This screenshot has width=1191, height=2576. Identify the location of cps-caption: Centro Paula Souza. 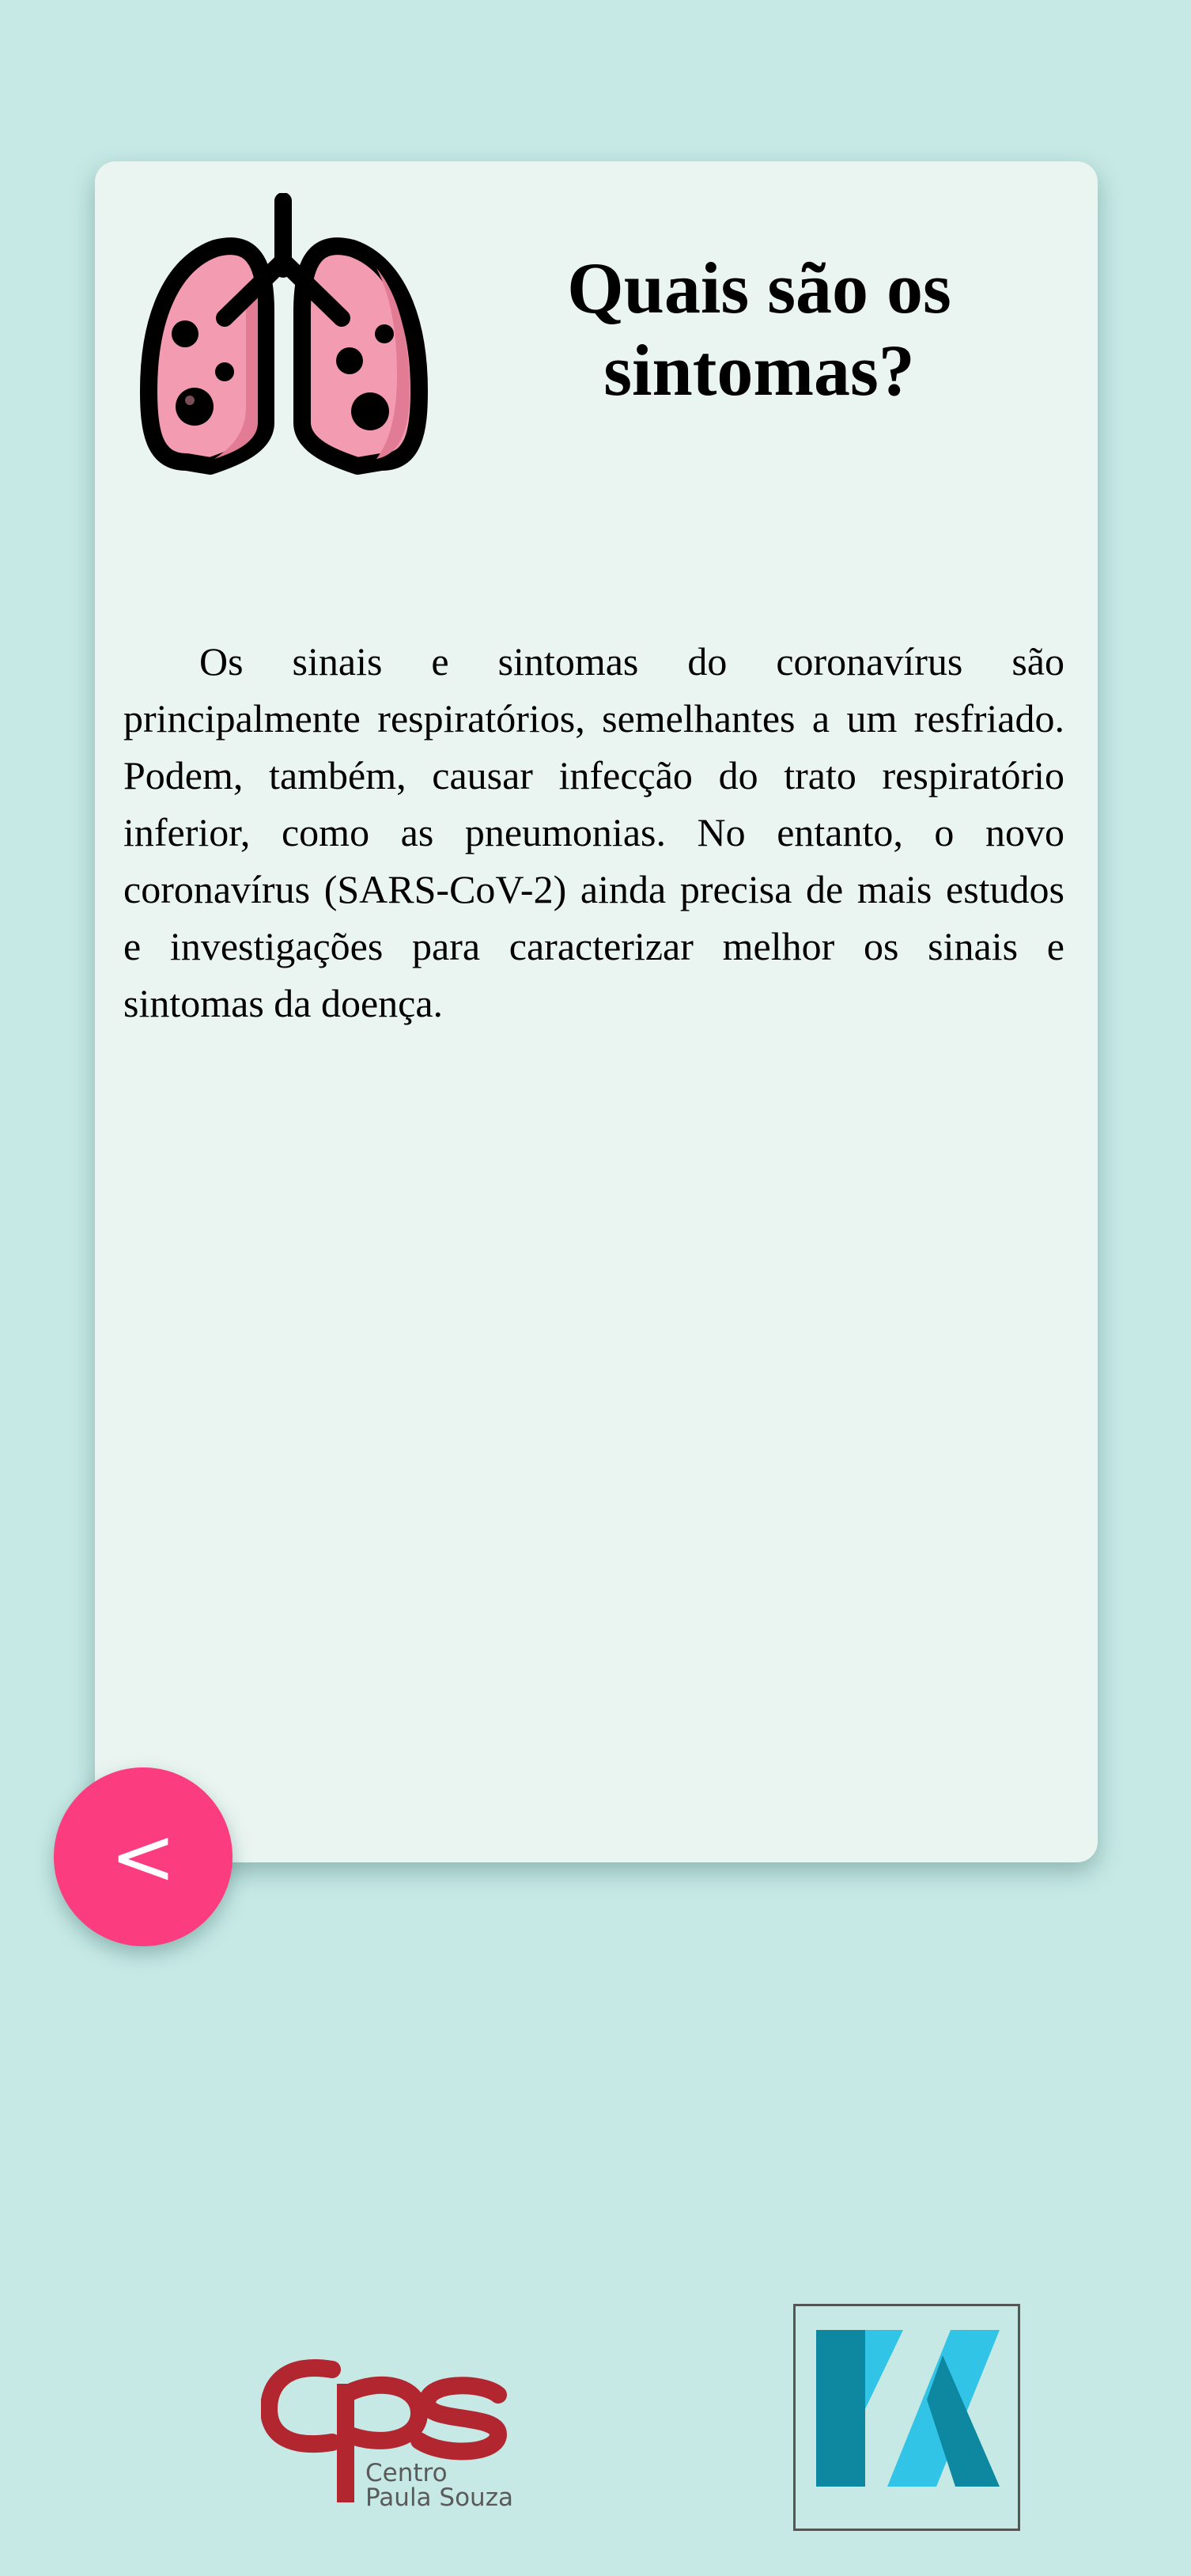
(439, 2485).